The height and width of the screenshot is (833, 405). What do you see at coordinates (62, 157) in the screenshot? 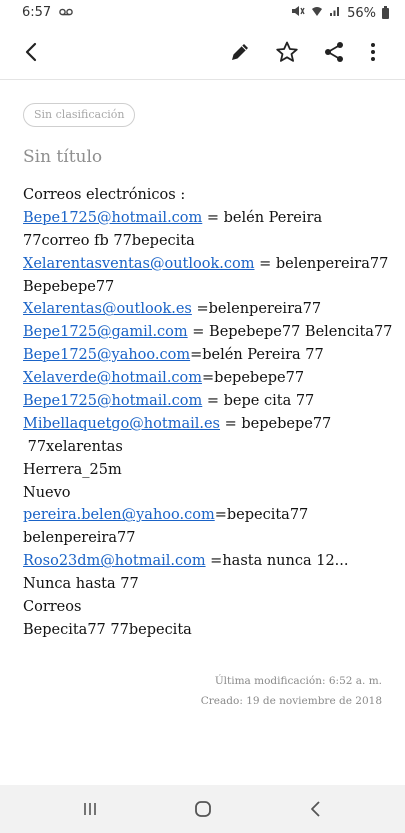
I see `note-title: Sin título` at bounding box center [62, 157].